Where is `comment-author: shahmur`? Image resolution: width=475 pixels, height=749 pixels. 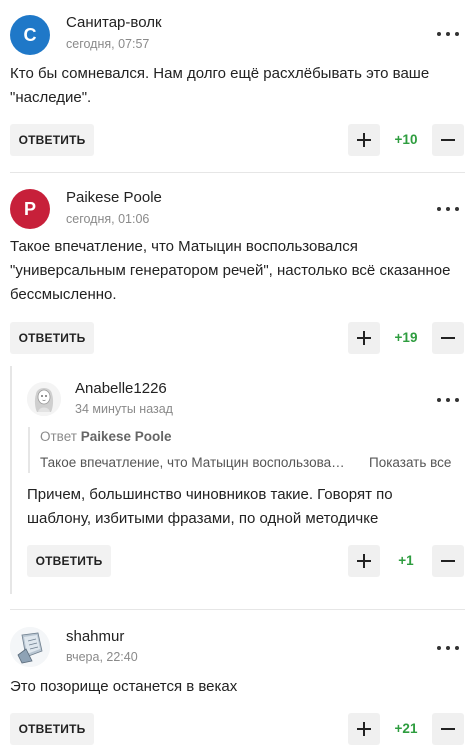 comment-author: shahmur is located at coordinates (95, 636).